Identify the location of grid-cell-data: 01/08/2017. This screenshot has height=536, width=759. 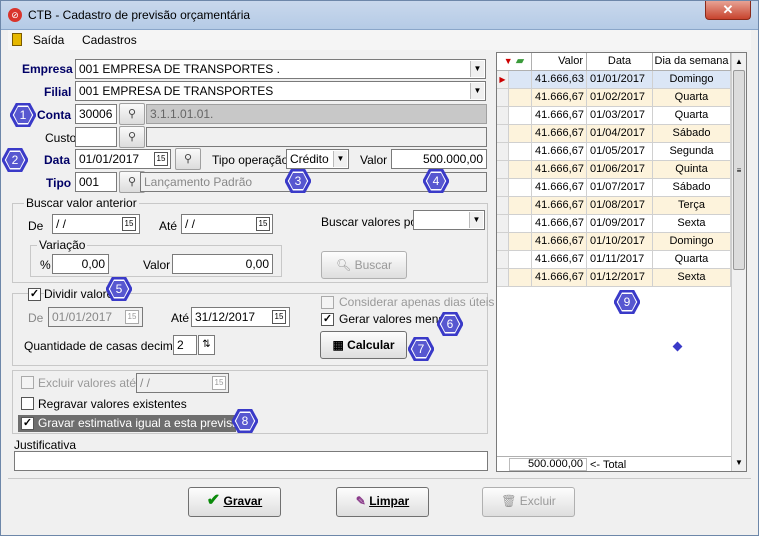
(620, 206).